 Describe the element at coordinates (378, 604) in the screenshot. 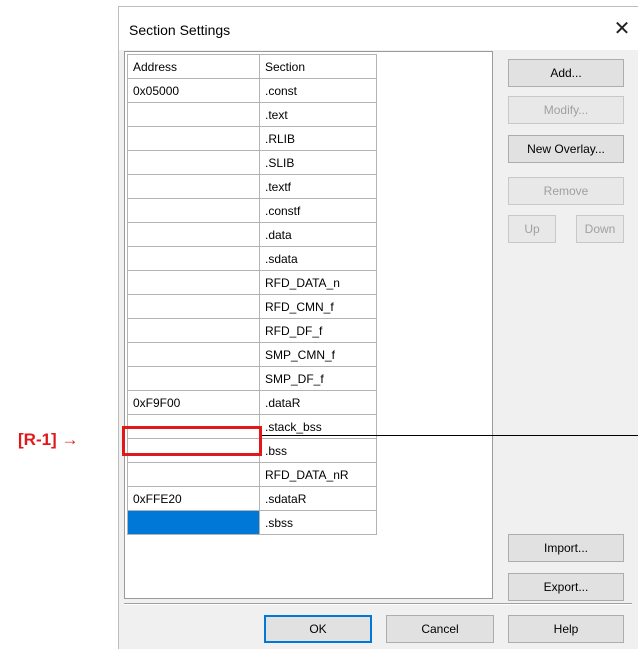

I see `separator` at that location.